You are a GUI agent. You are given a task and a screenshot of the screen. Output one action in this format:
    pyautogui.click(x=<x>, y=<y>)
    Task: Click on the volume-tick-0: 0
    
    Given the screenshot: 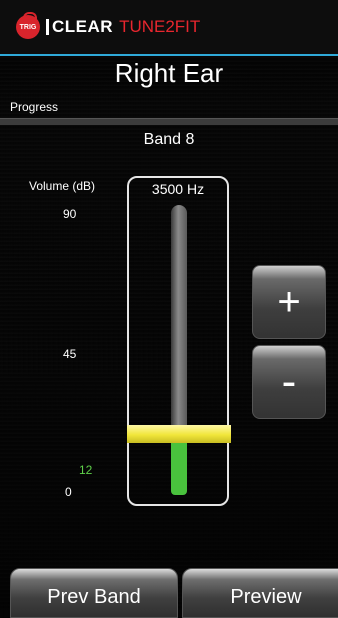 What is the action you would take?
    pyautogui.click(x=68, y=492)
    